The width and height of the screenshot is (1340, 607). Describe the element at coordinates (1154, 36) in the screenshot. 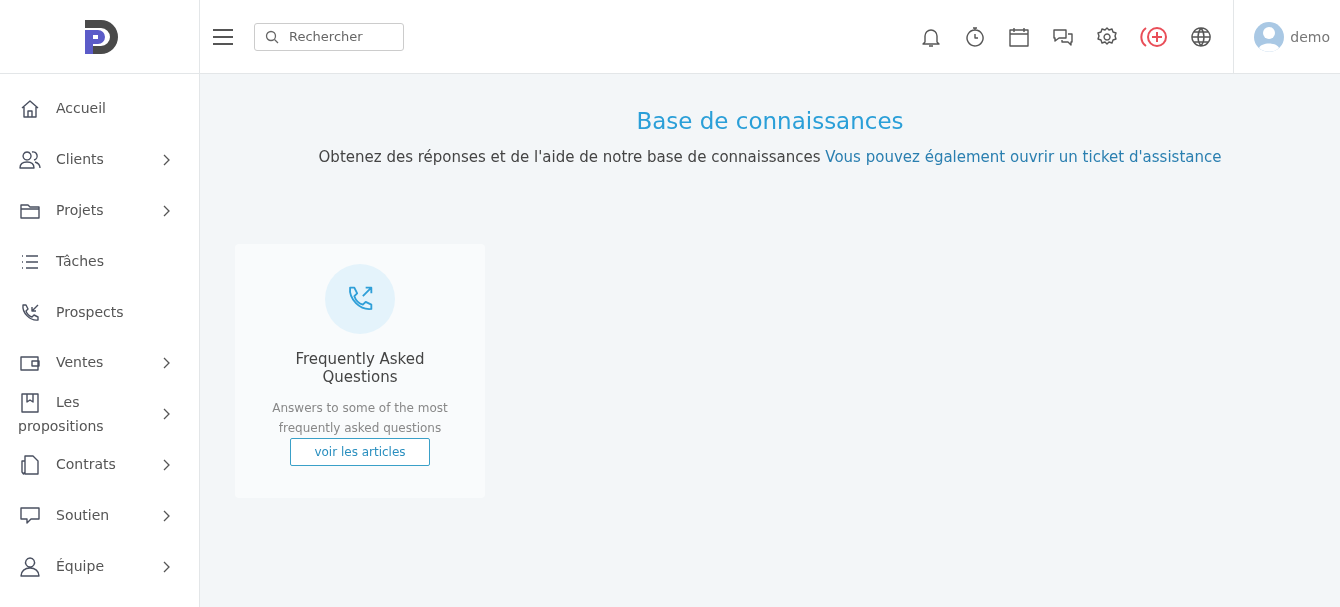

I see `plus-circle-icon` at that location.